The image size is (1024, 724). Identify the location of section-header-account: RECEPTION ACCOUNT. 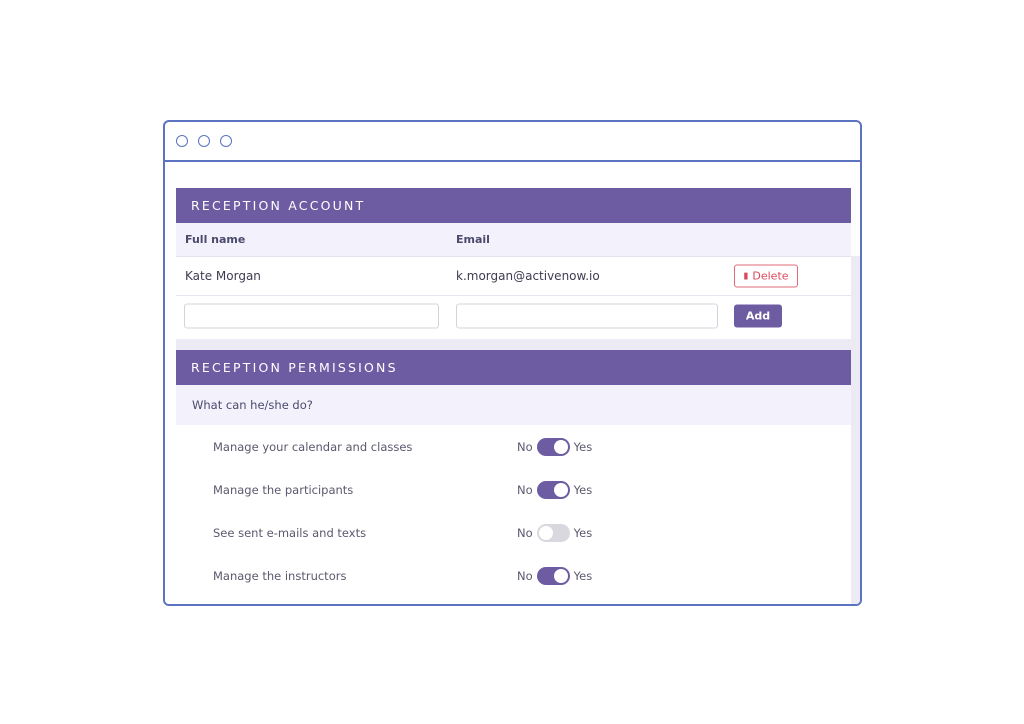
(513, 205).